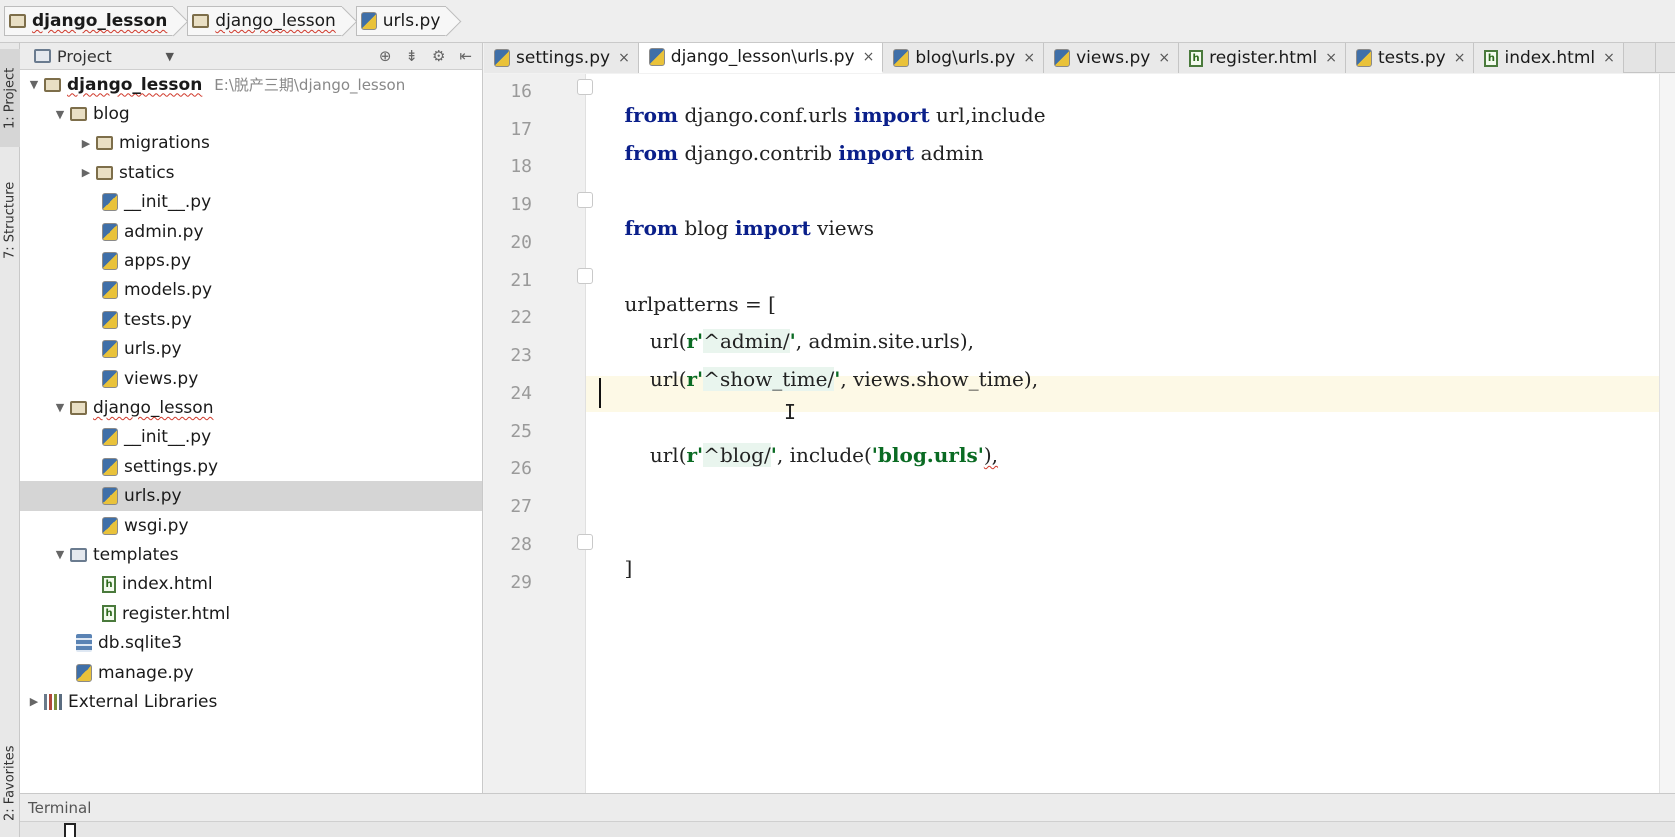 The width and height of the screenshot is (1675, 837). What do you see at coordinates (251, 172) in the screenshot?
I see `tree-item-folder: ▶ statics` at bounding box center [251, 172].